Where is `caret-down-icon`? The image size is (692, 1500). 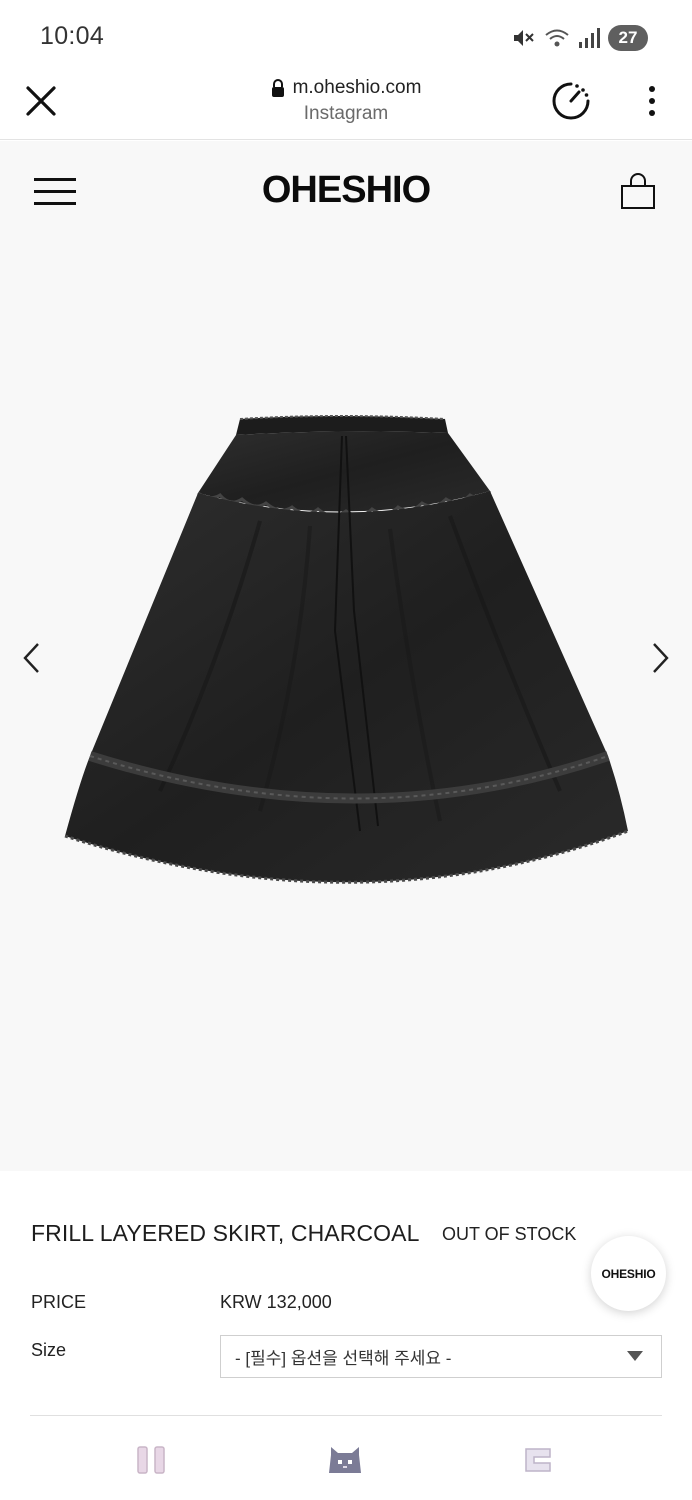
caret-down-icon is located at coordinates (635, 1356).